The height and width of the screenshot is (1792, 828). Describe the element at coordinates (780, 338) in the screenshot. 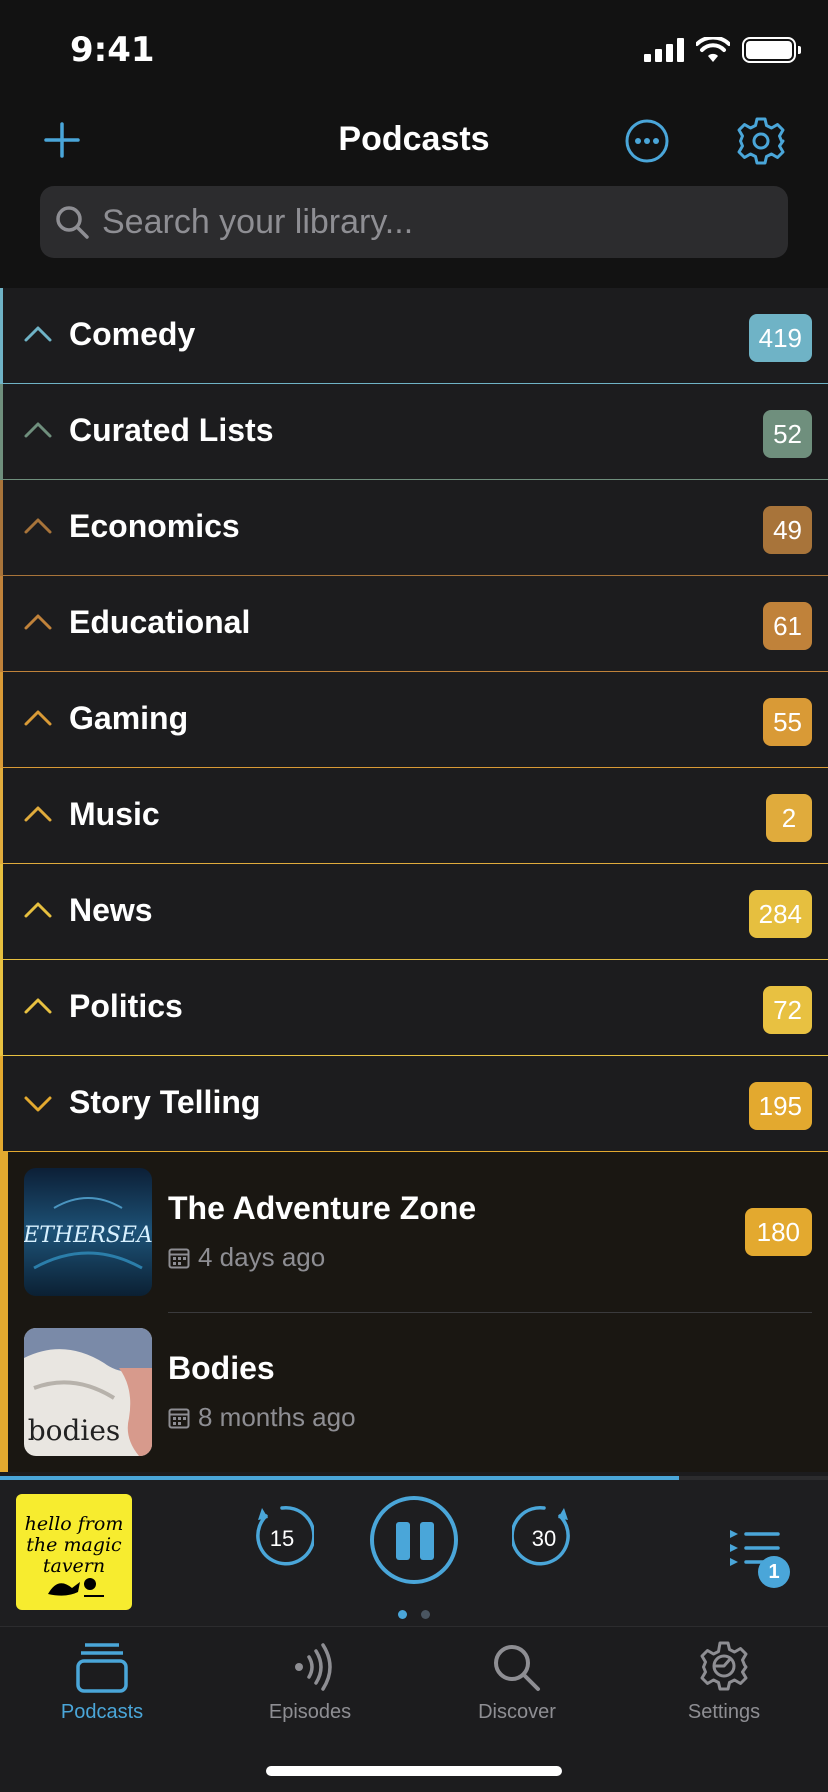

I see `category-count-badge: 419` at that location.